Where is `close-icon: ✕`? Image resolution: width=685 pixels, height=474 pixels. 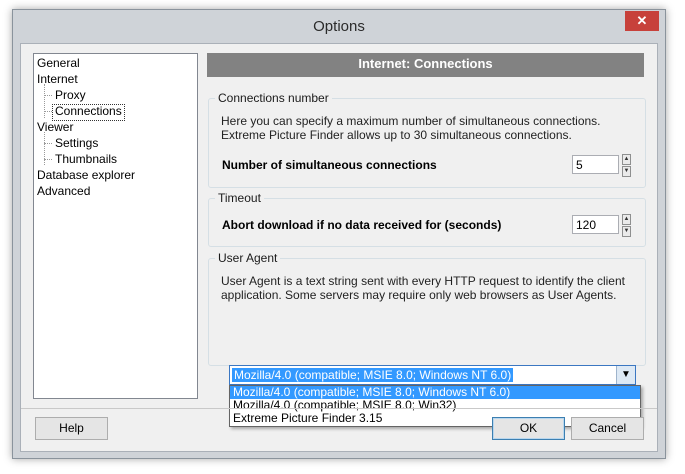 close-icon: ✕ is located at coordinates (642, 20).